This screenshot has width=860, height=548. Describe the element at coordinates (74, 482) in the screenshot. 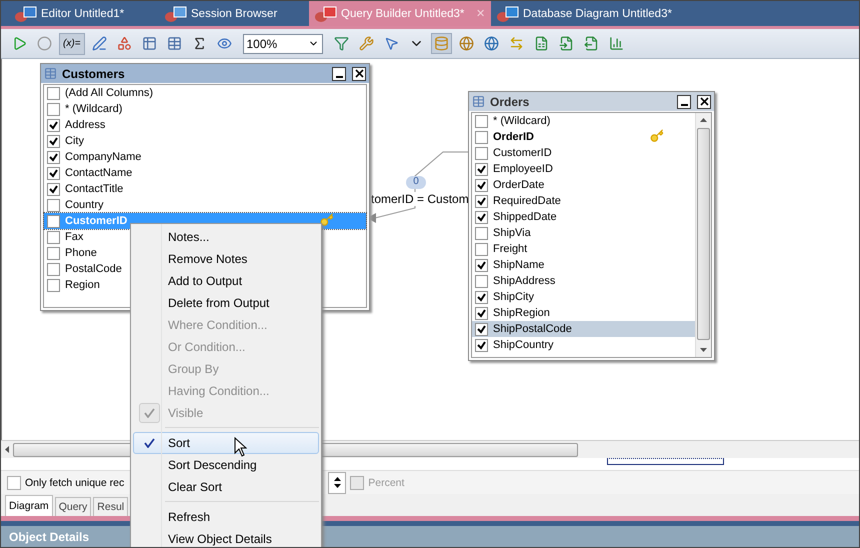

I see `option-label: Only fetch unique rec` at that location.